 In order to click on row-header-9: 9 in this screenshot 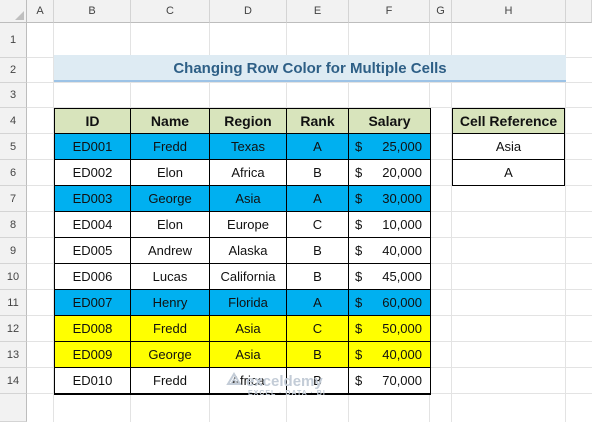, I will do `click(13, 251)`.